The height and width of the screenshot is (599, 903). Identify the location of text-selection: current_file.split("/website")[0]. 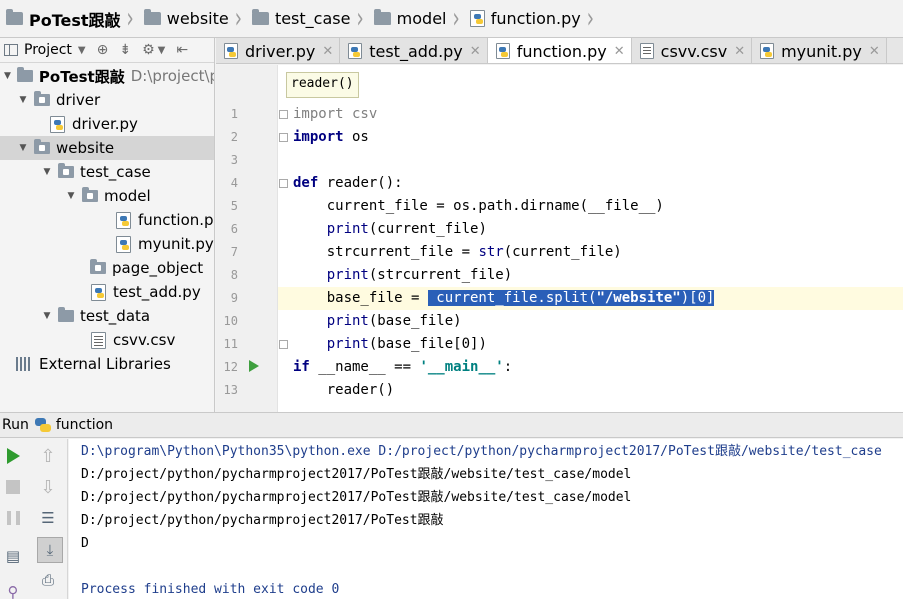
(571, 298).